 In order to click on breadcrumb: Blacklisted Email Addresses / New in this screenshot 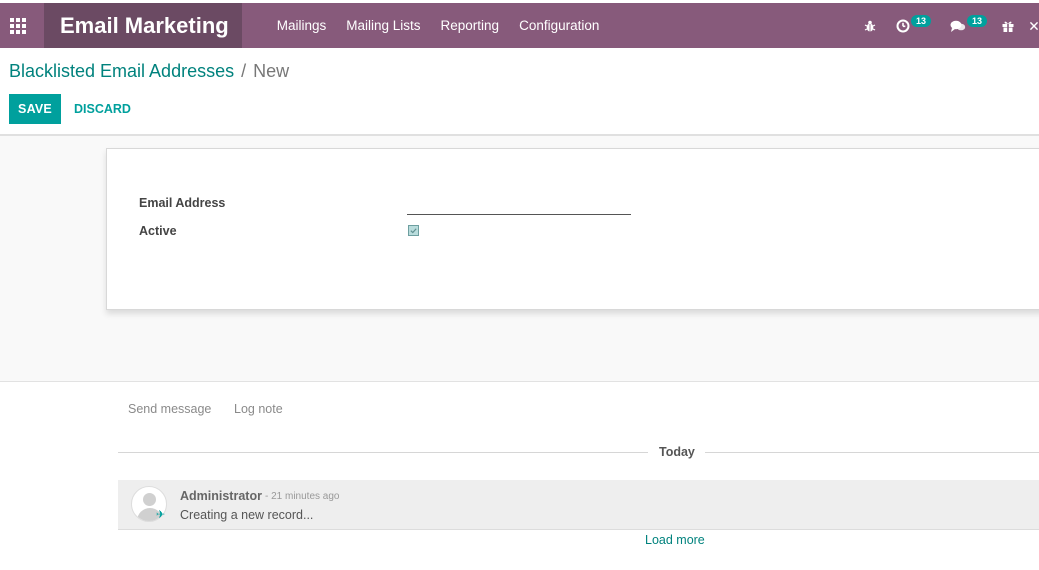, I will do `click(149, 71)`.